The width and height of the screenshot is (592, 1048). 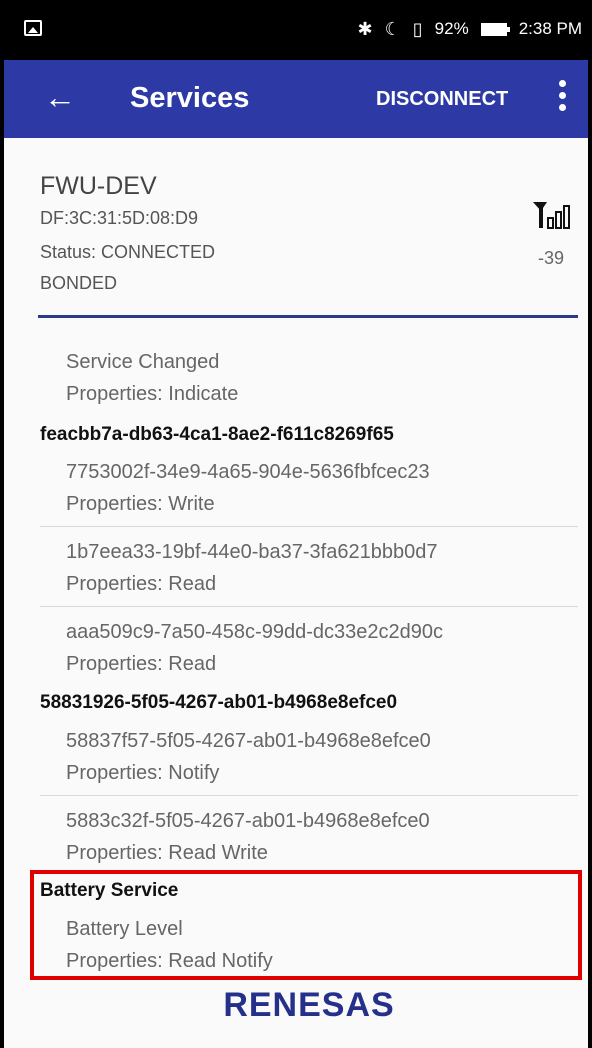 I want to click on characteristic-name: Service Changed, so click(x=142, y=362).